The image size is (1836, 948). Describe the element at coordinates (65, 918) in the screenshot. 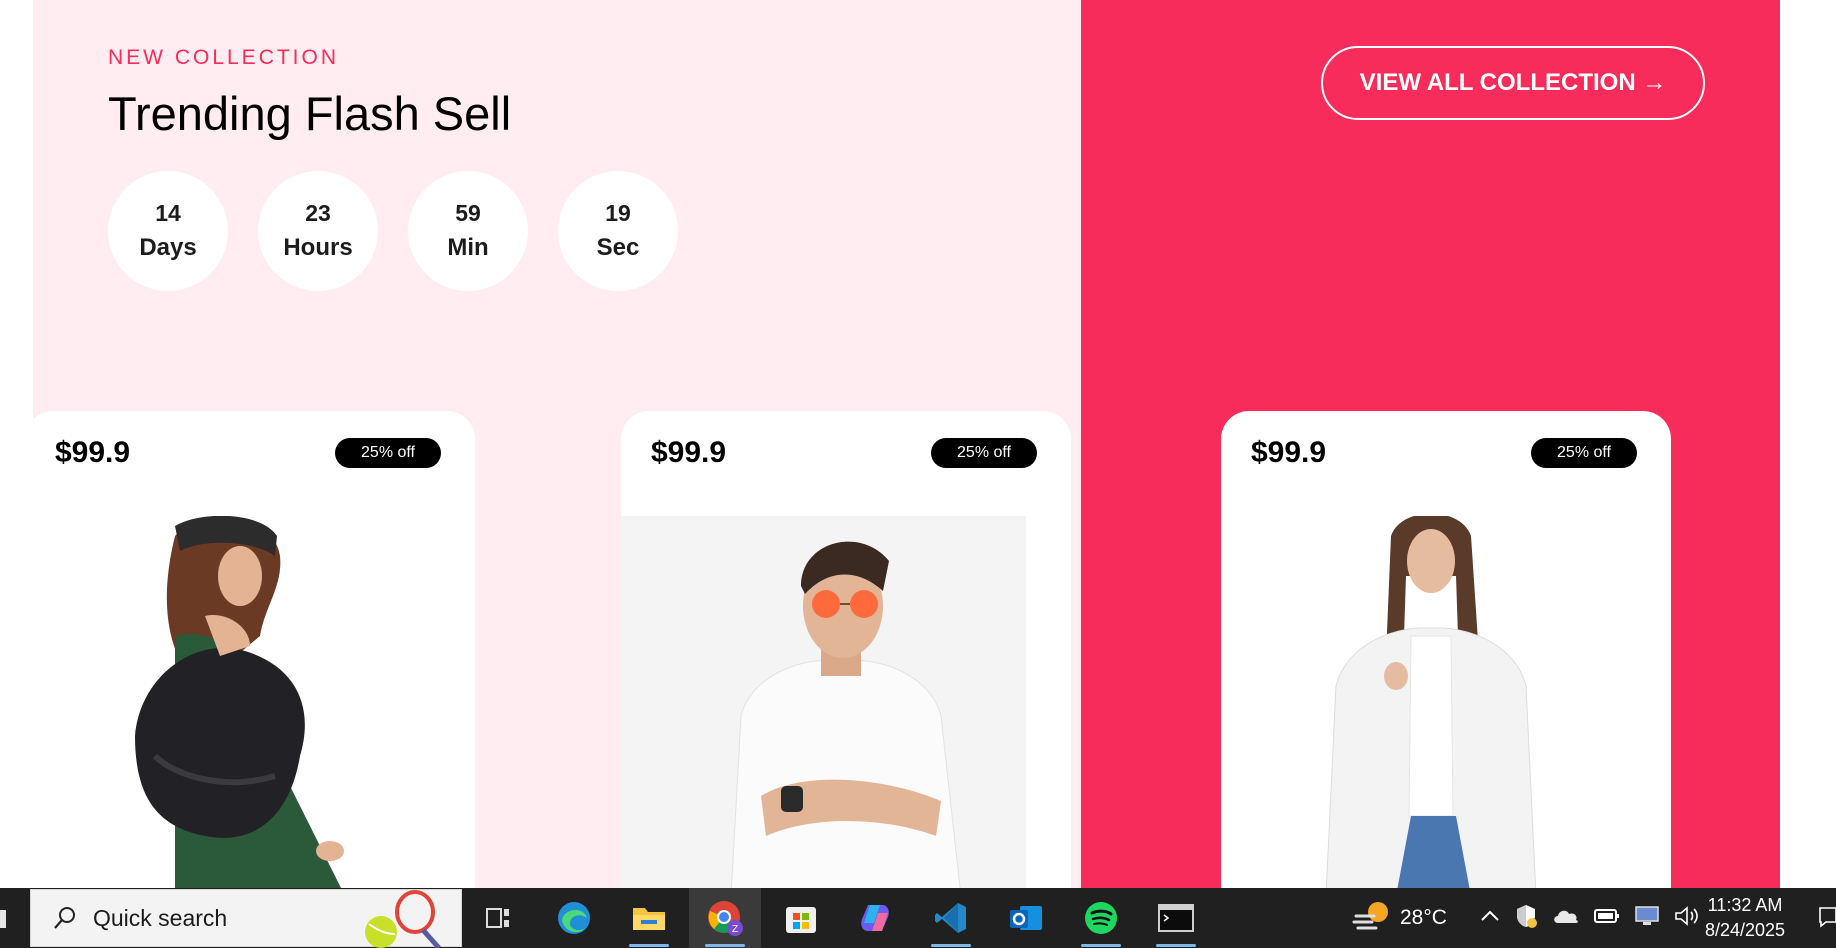

I see `search-icon` at that location.